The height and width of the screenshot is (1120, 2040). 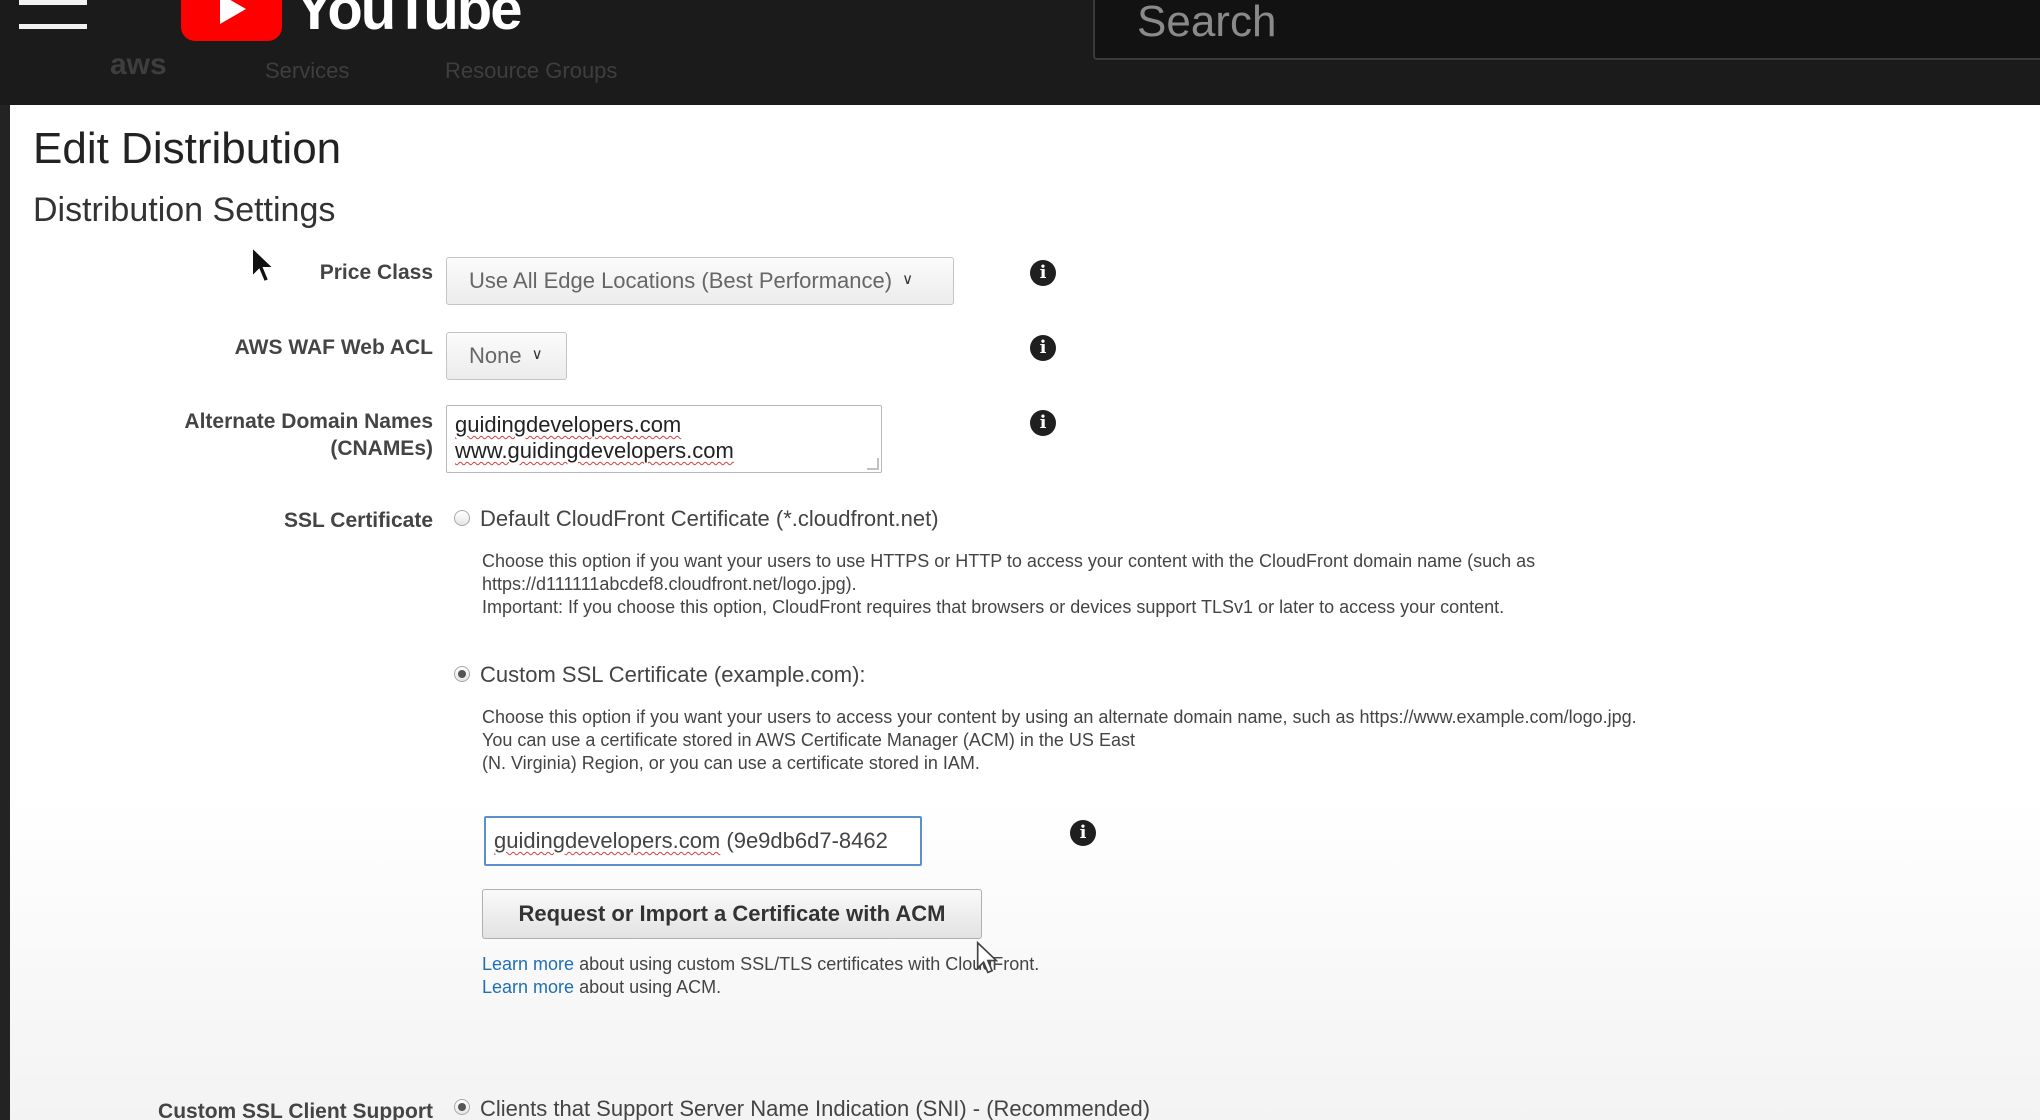 I want to click on resize-handle-icon, so click(x=873, y=464).